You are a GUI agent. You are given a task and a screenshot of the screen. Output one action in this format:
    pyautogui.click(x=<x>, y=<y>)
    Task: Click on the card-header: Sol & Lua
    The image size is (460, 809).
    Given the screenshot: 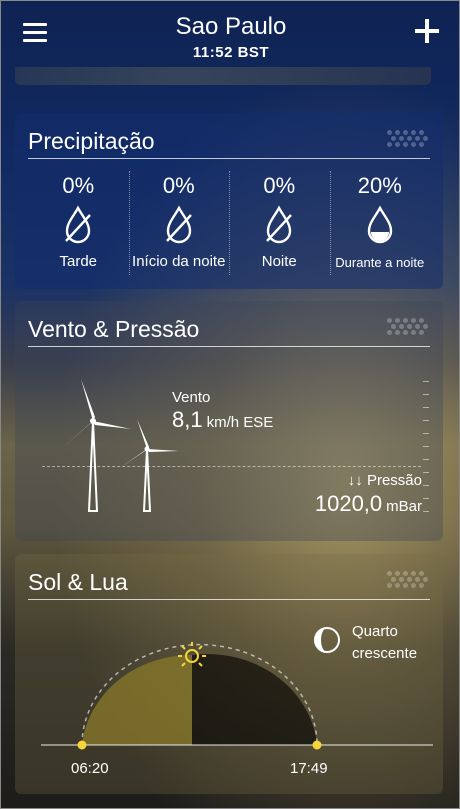 What is the action you would take?
    pyautogui.click(x=229, y=579)
    